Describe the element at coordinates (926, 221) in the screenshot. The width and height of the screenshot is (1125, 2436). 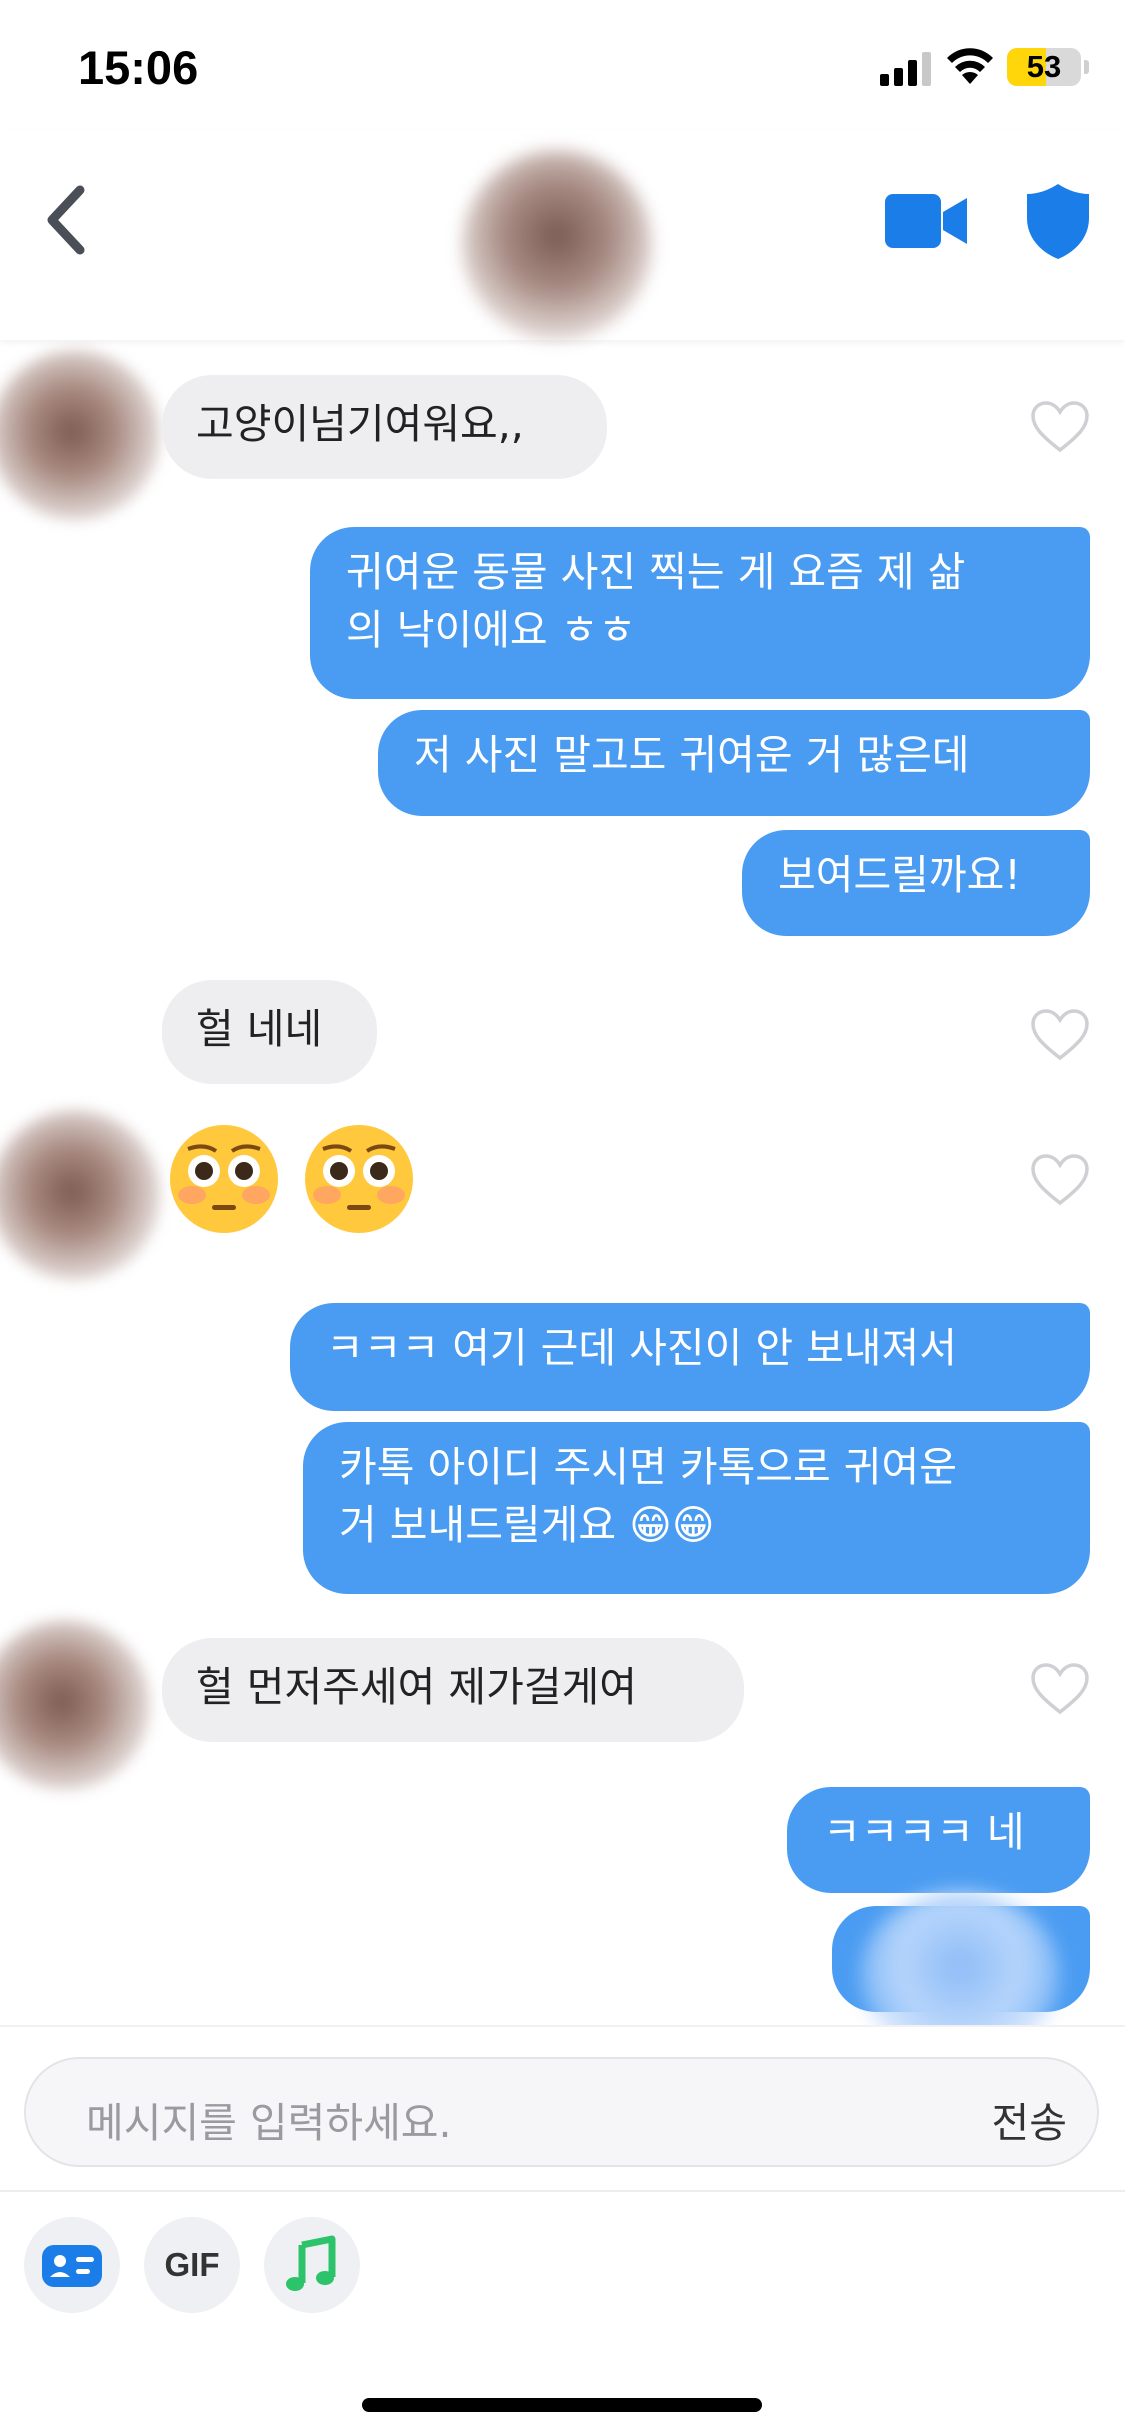
I see `video-camera-icon` at that location.